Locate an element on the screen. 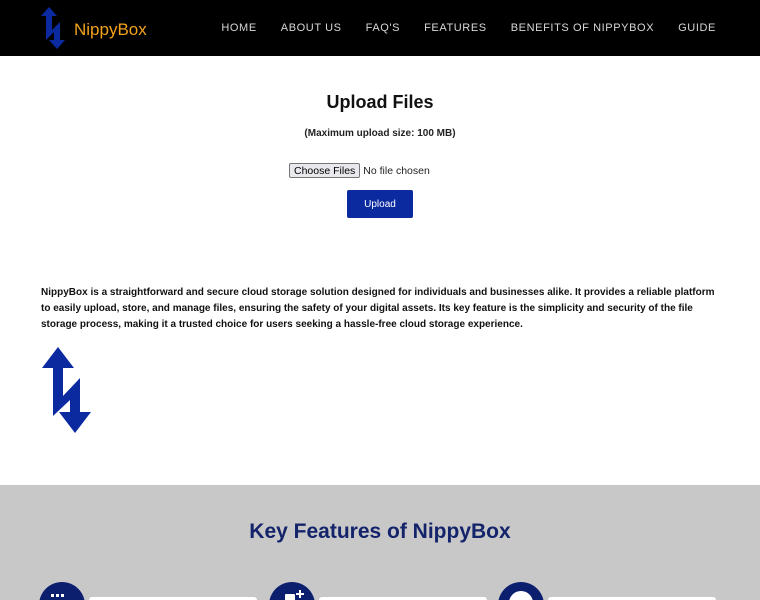  file-add-icon is located at coordinates (295, 595).